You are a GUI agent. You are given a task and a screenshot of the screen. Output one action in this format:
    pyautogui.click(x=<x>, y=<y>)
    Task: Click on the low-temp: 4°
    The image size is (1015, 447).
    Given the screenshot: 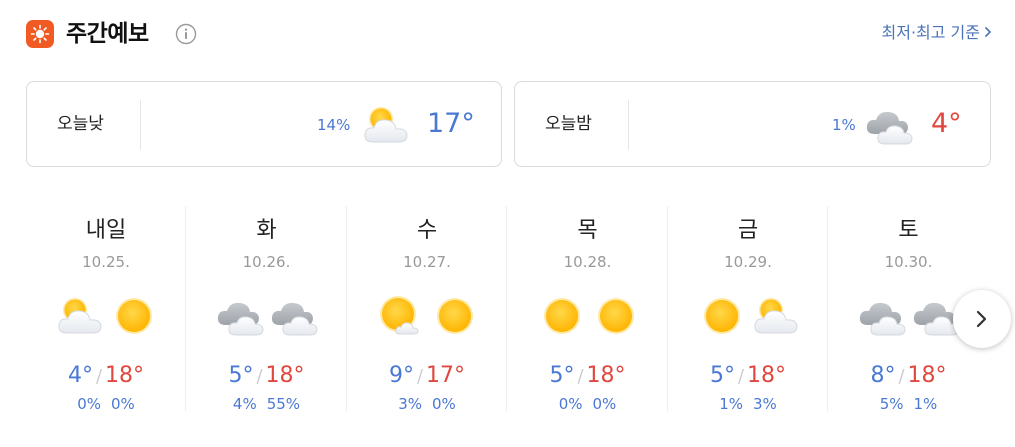 What is the action you would take?
    pyautogui.click(x=80, y=375)
    